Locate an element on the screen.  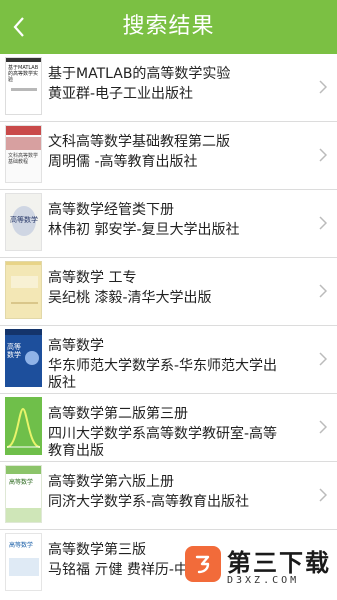
watermark-domain: D3XZ.COM is located at coordinates (263, 580).